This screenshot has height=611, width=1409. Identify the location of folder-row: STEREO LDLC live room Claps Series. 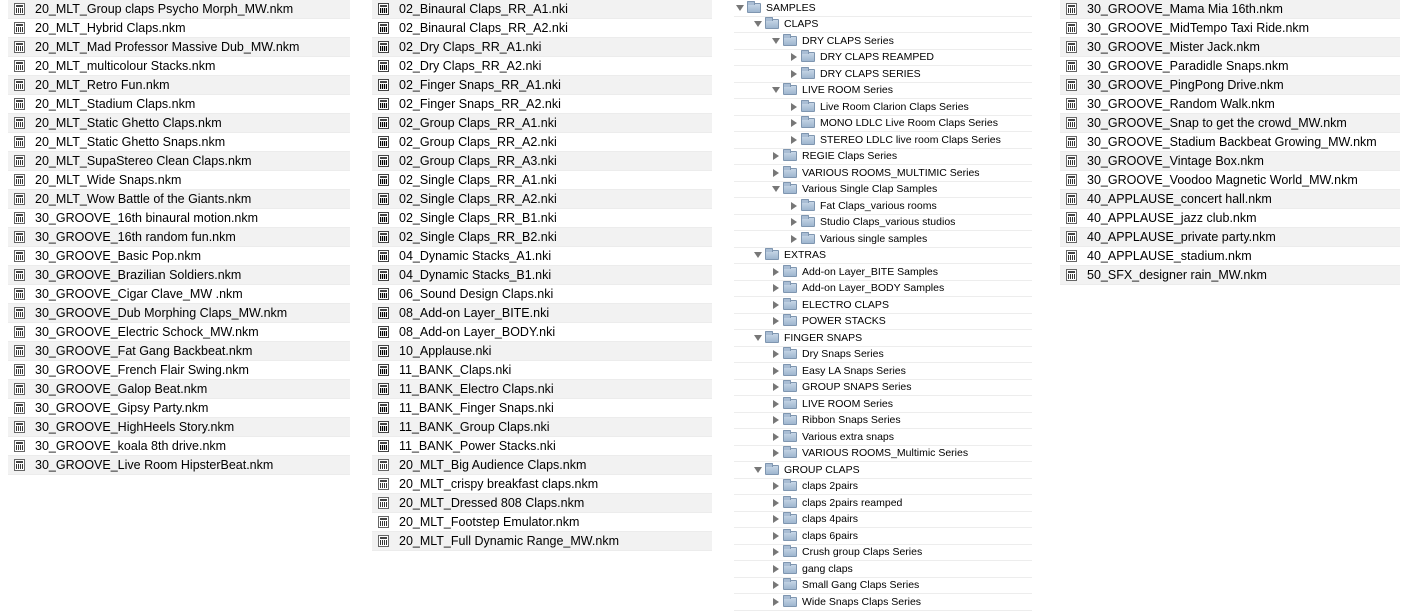
(883, 140).